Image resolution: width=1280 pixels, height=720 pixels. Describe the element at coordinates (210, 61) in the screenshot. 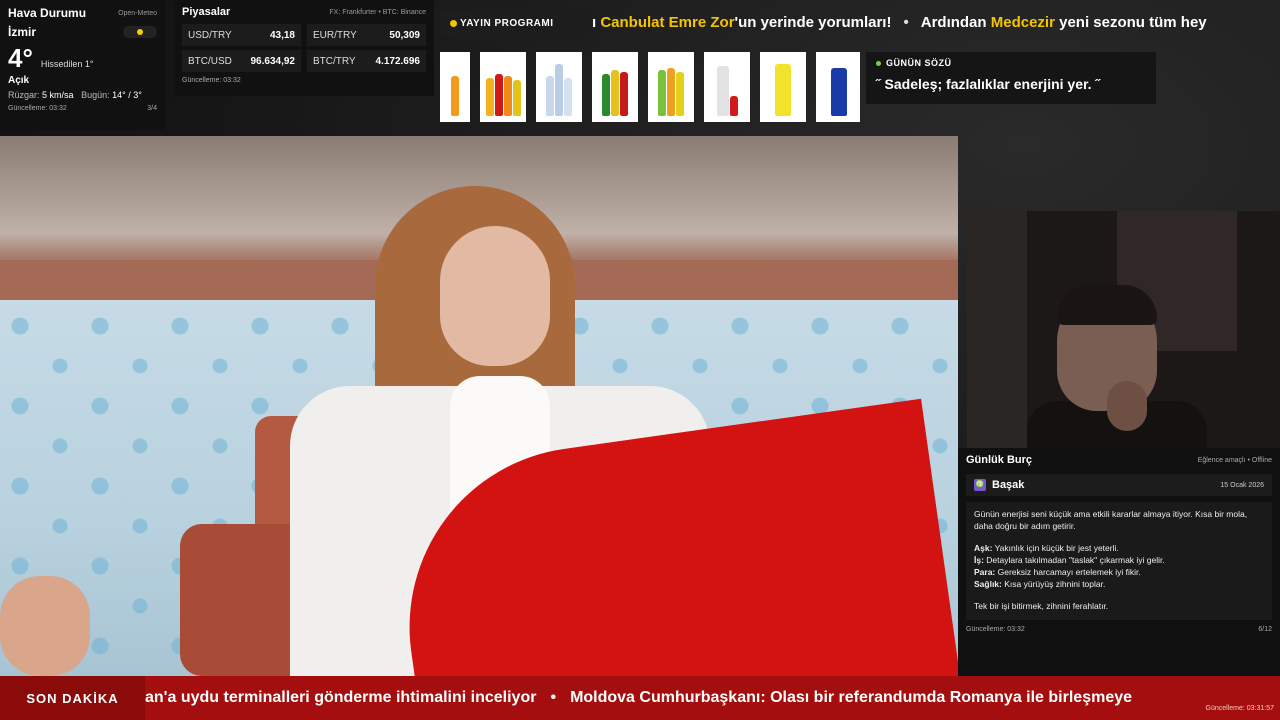

I see `market-label: BTC/USD` at that location.